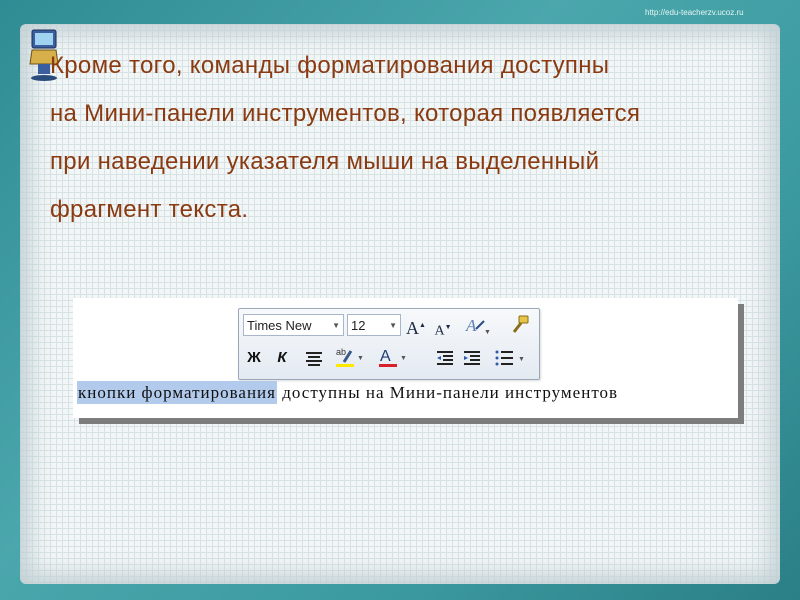 Image resolution: width=800 pixels, height=600 pixels. Describe the element at coordinates (149, 209) in the screenshot. I see `text-line: фрагмент текста.` at that location.